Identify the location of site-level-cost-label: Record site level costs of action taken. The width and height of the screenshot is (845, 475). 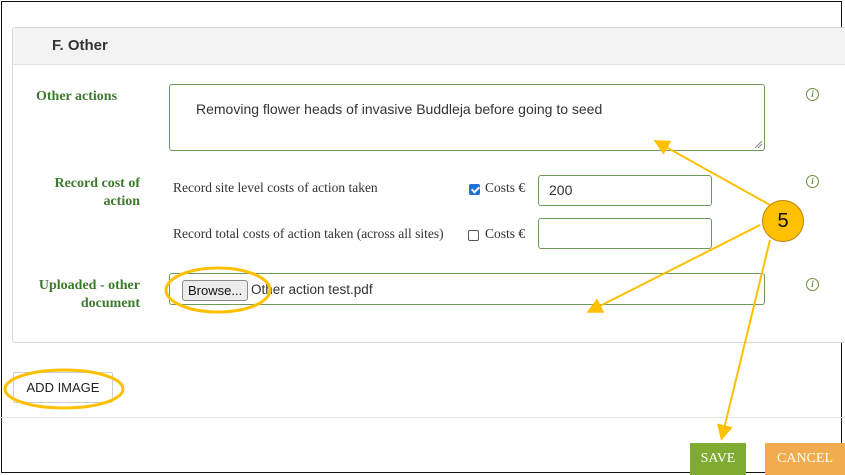
(275, 187).